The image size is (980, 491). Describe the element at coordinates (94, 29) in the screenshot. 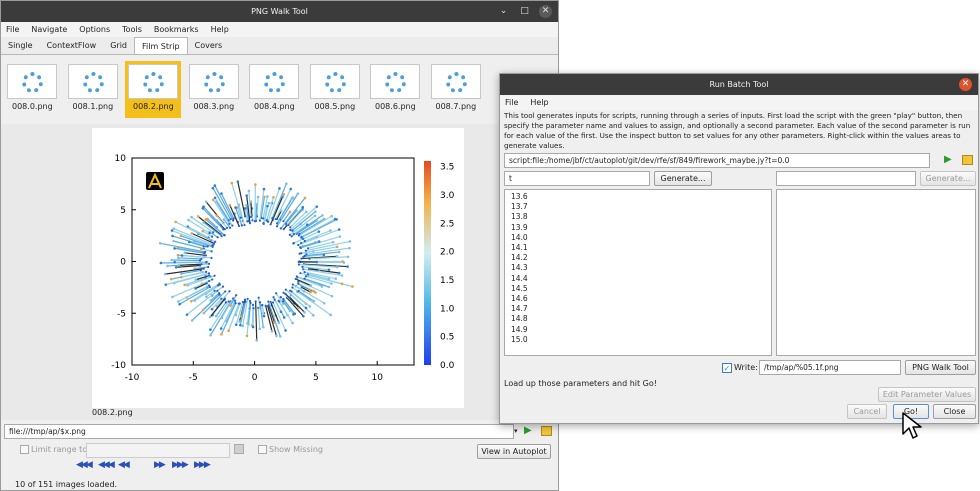

I see `menu-options: Options` at that location.